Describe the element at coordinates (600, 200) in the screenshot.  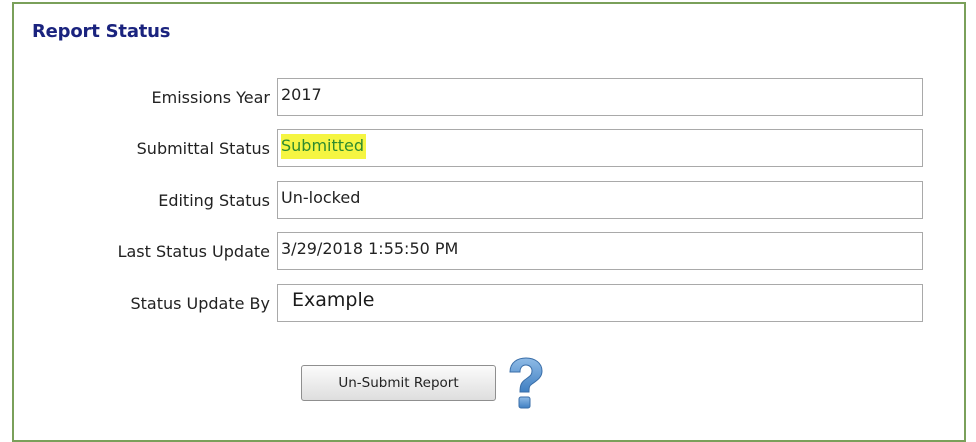
I see `editing-status-field: Un-locked` at that location.